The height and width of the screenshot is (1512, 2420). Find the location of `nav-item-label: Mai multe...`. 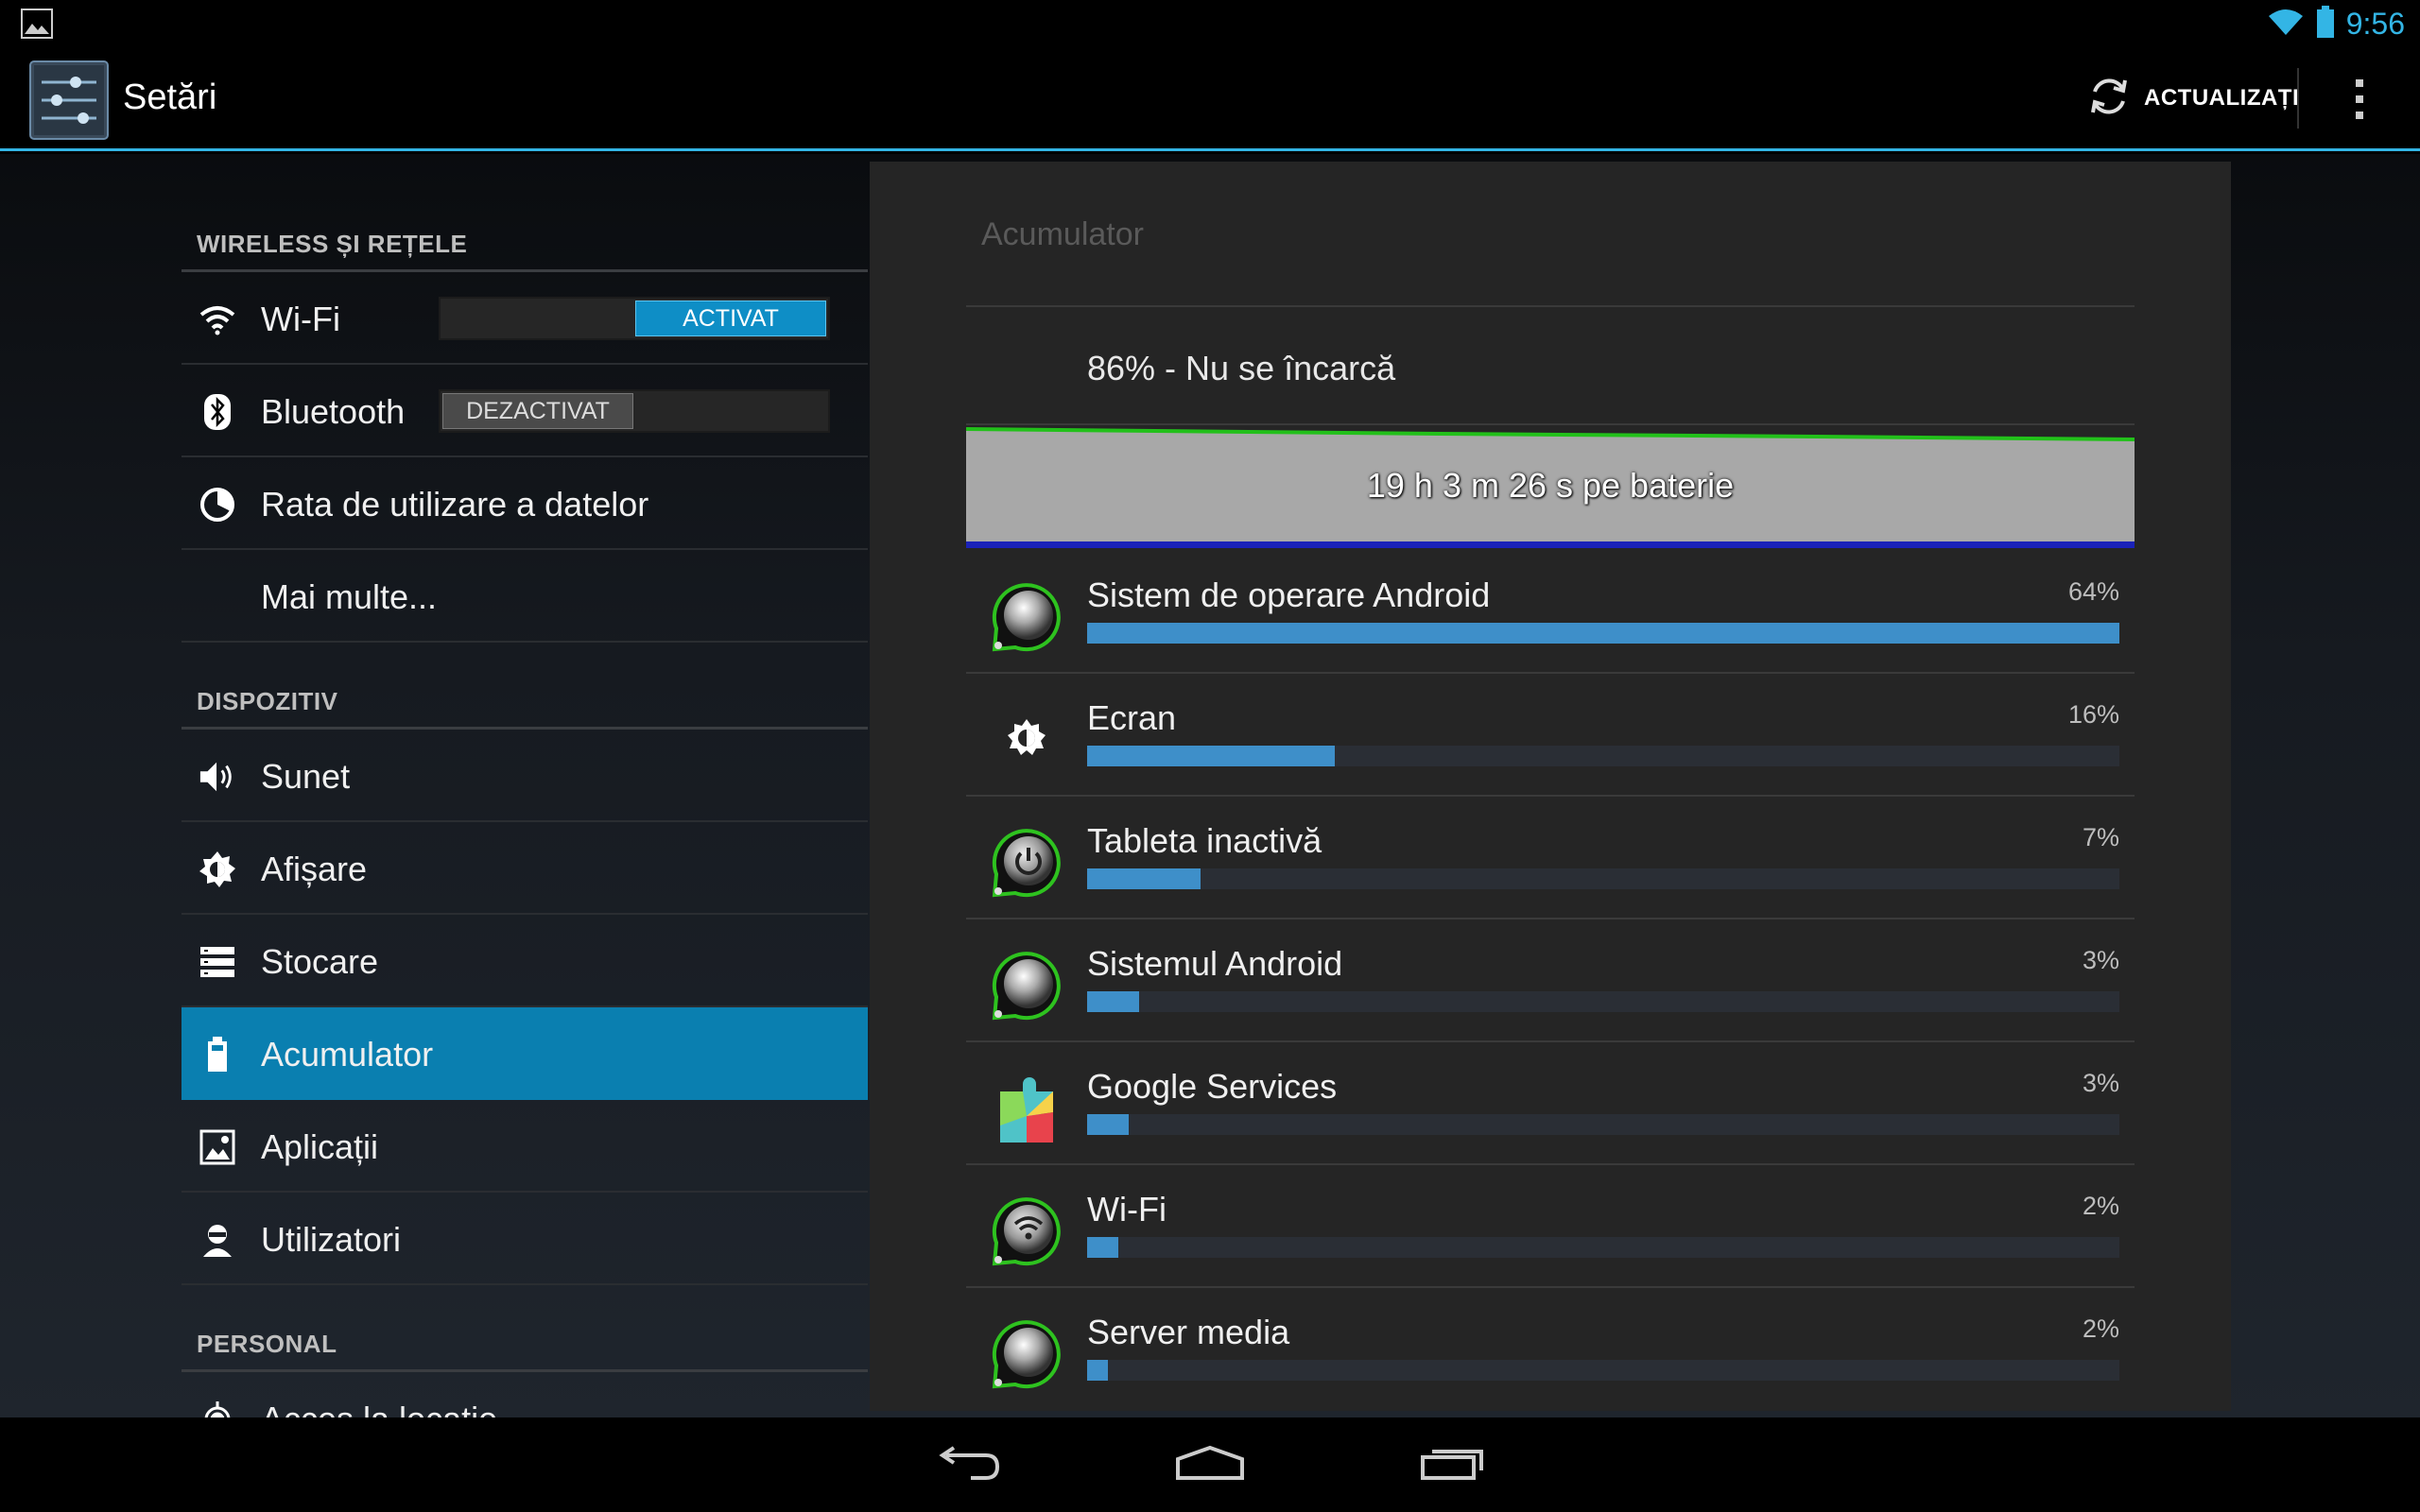

nav-item-label: Mai multe... is located at coordinates (350, 596).